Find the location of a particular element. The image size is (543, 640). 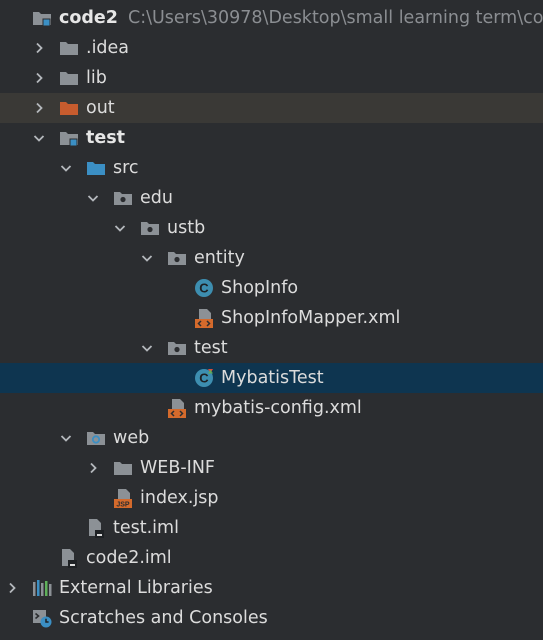

libraries-icon is located at coordinates (42, 588).